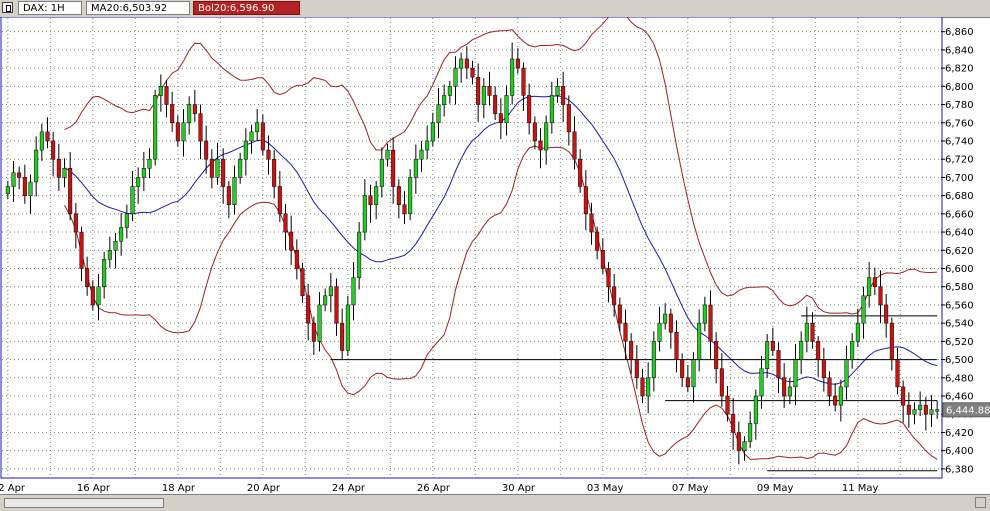  What do you see at coordinates (434, 488) in the screenshot?
I see `x-tick-label: 26 Apr` at bounding box center [434, 488].